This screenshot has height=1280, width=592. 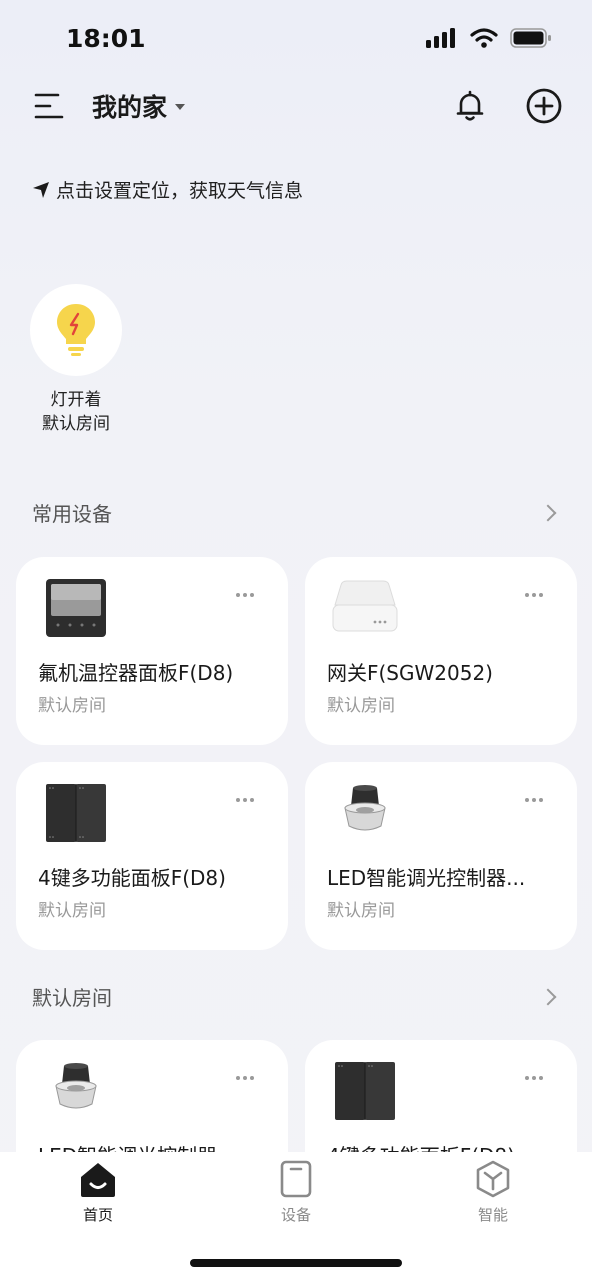 I want to click on smart-icon, so click(x=493, y=1179).